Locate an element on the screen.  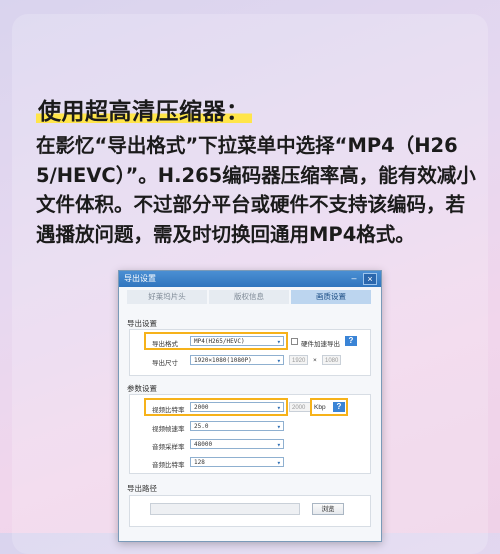
dialog-titlebar: 导出设置 – × is located at coordinates (250, 279).